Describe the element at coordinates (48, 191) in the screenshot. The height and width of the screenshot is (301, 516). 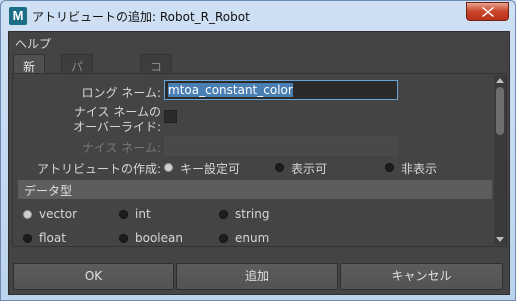
I see `data-type-header-label: データ型` at that location.